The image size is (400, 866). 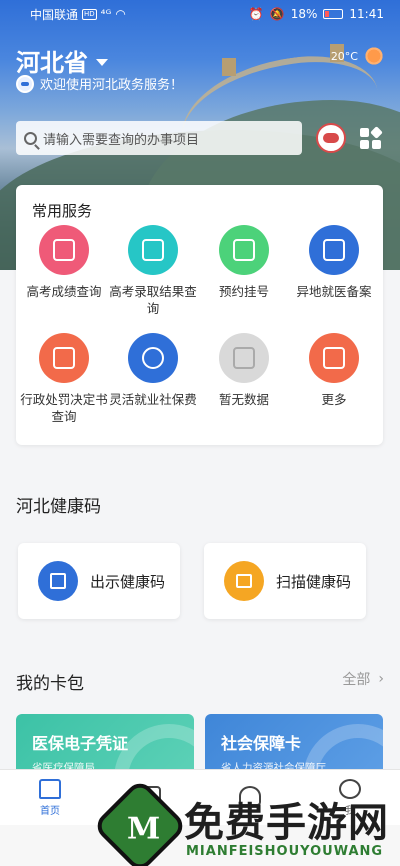 What do you see at coordinates (374, 56) in the screenshot?
I see `sun-icon` at bounding box center [374, 56].